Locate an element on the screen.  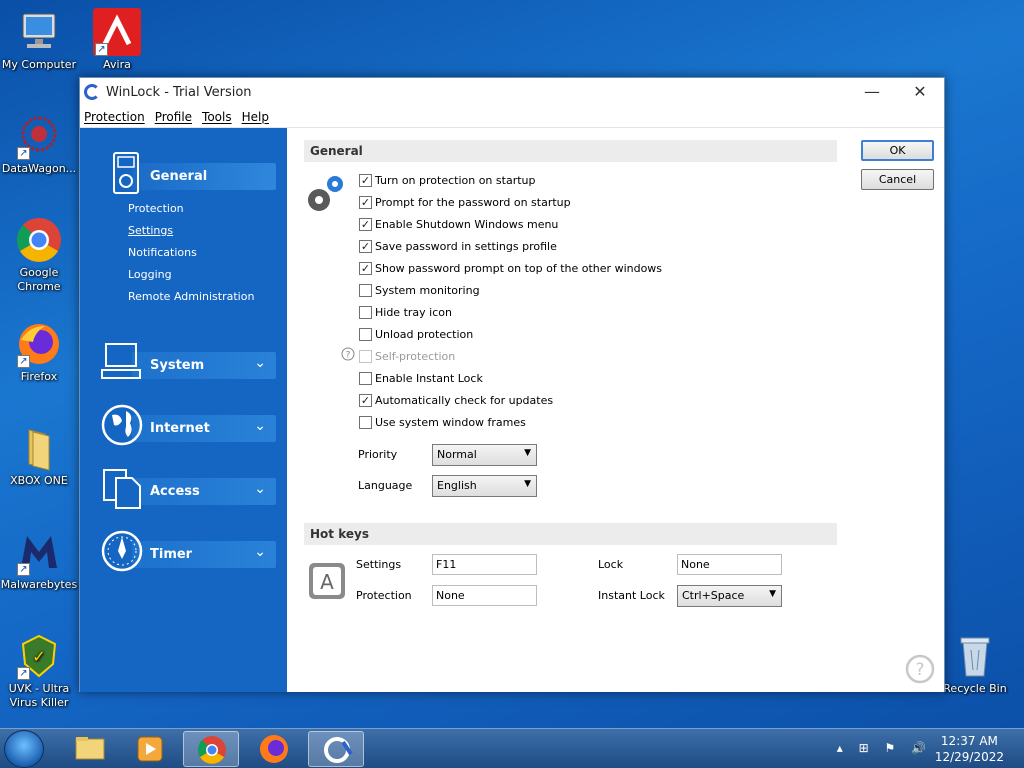
option-checkbox-row: ✓ Save password in settings profile is located at coordinates (458, 246).